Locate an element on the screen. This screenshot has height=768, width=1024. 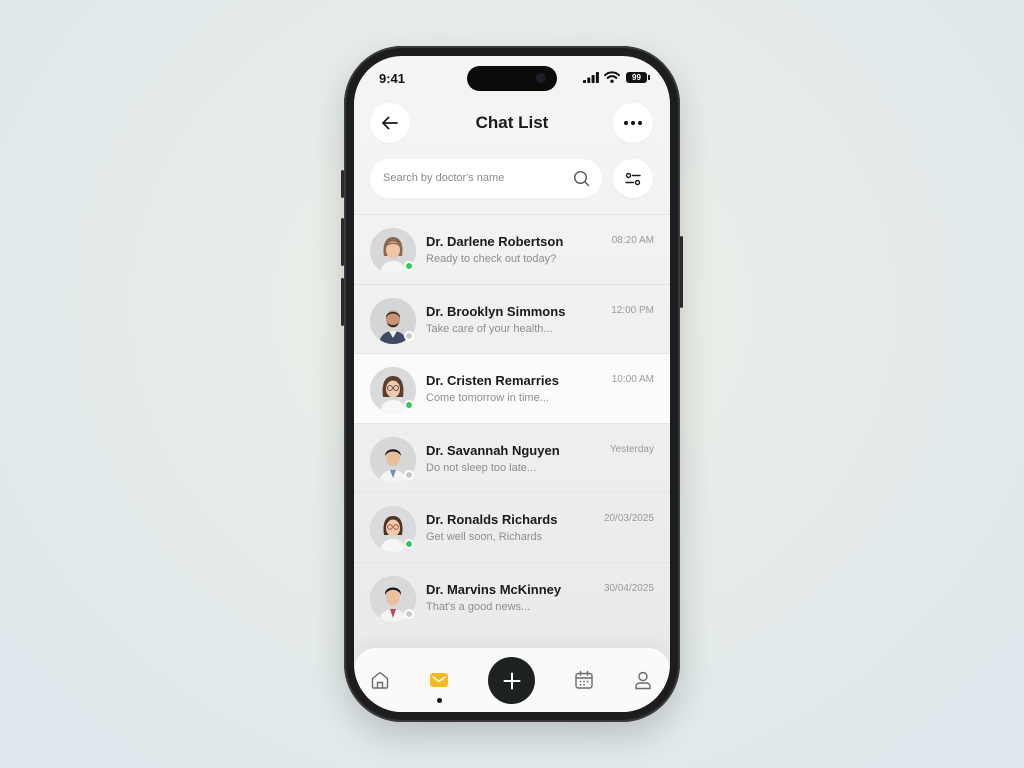
filter-button is located at coordinates (633, 178).